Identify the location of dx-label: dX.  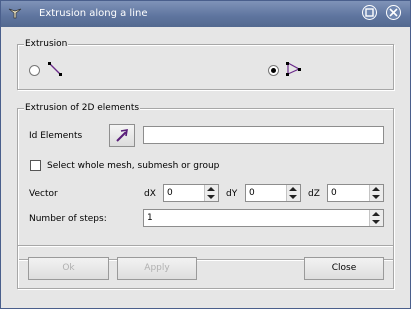
(150, 194).